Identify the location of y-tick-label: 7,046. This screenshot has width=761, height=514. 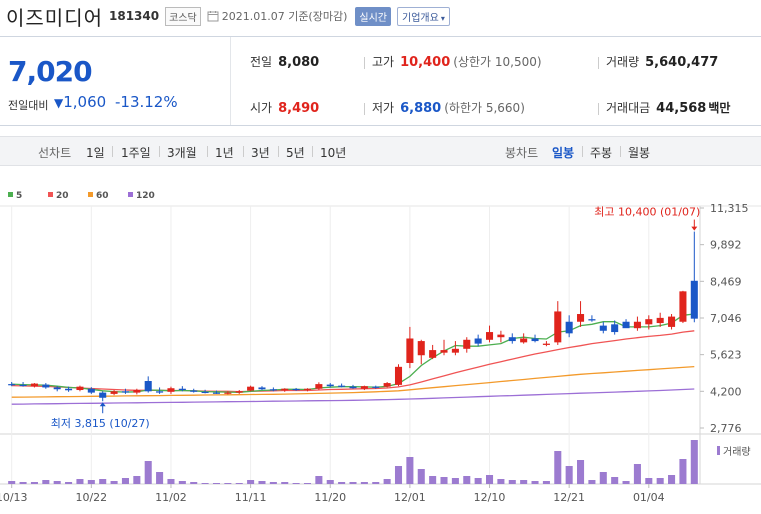
(726, 318).